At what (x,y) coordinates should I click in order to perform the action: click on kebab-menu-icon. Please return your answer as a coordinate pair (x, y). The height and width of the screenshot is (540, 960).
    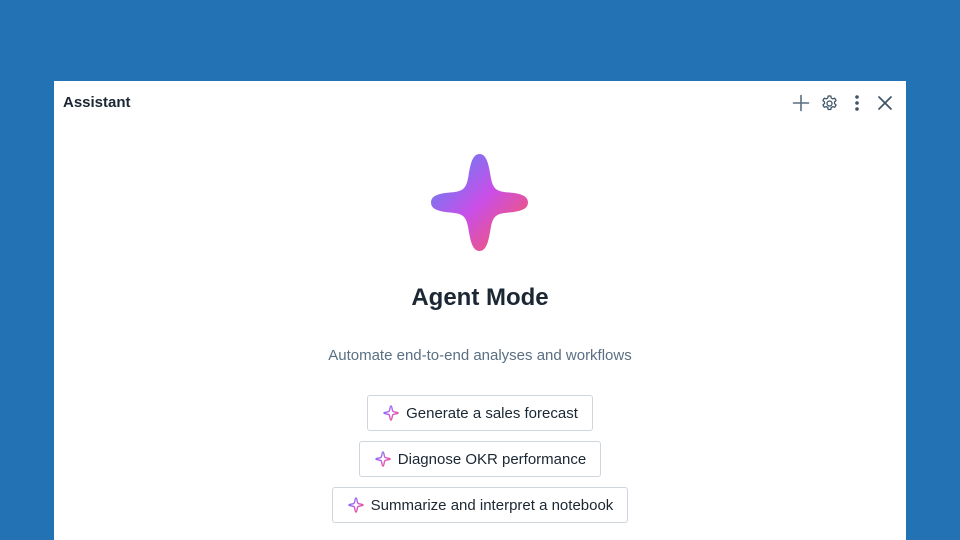
    Looking at the image, I should click on (857, 103).